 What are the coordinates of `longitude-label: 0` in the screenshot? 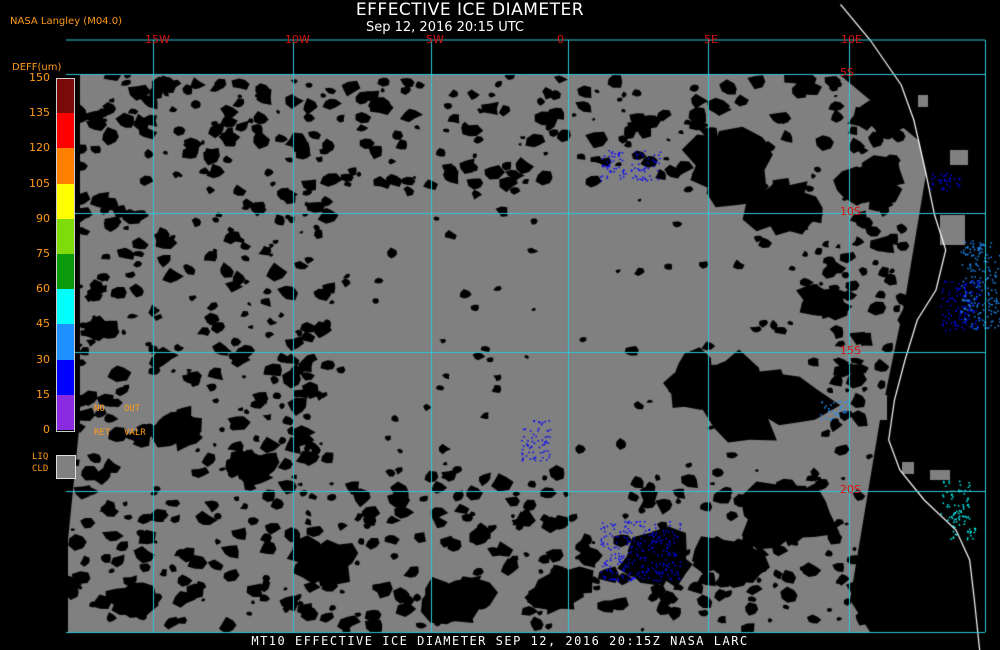 It's located at (560, 39).